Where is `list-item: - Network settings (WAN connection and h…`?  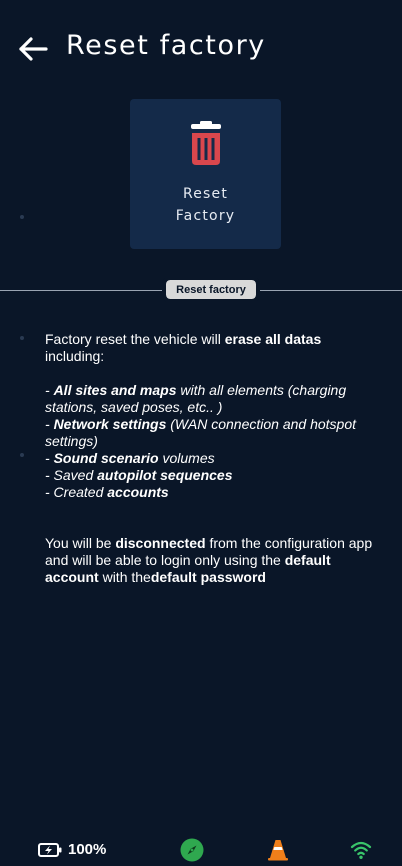 list-item: - Network settings (WAN connection and h… is located at coordinates (212, 433).